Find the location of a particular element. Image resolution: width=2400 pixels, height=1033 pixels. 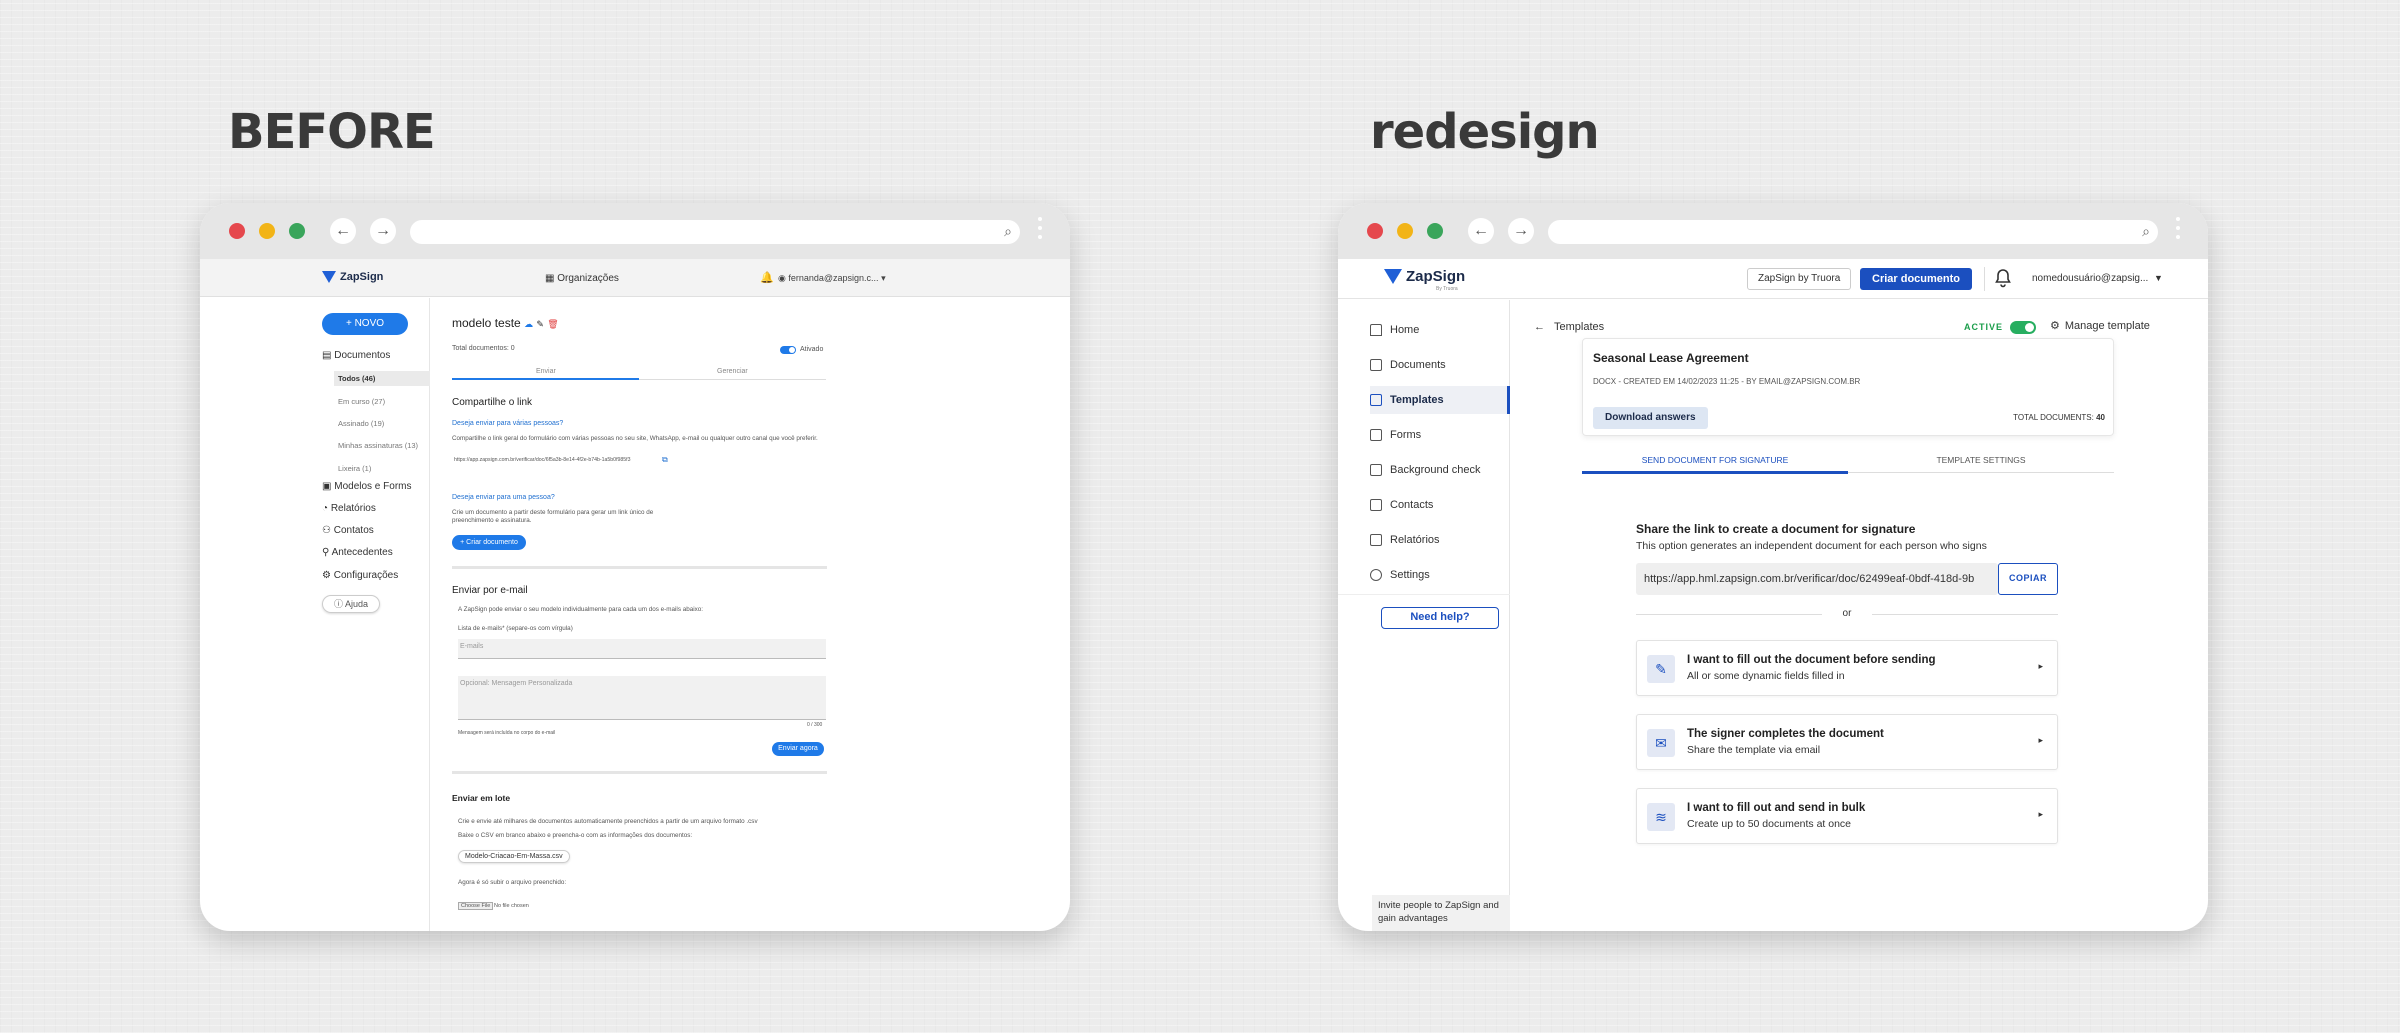

trash-icon: 🗑 is located at coordinates (552, 324).